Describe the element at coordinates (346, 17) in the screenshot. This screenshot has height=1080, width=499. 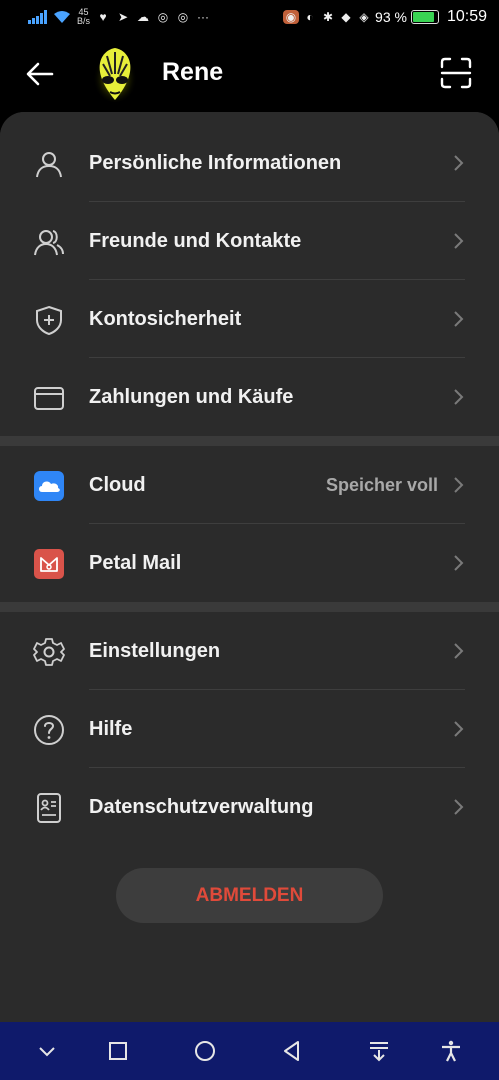
I see `app-notification-icon: ◆` at that location.